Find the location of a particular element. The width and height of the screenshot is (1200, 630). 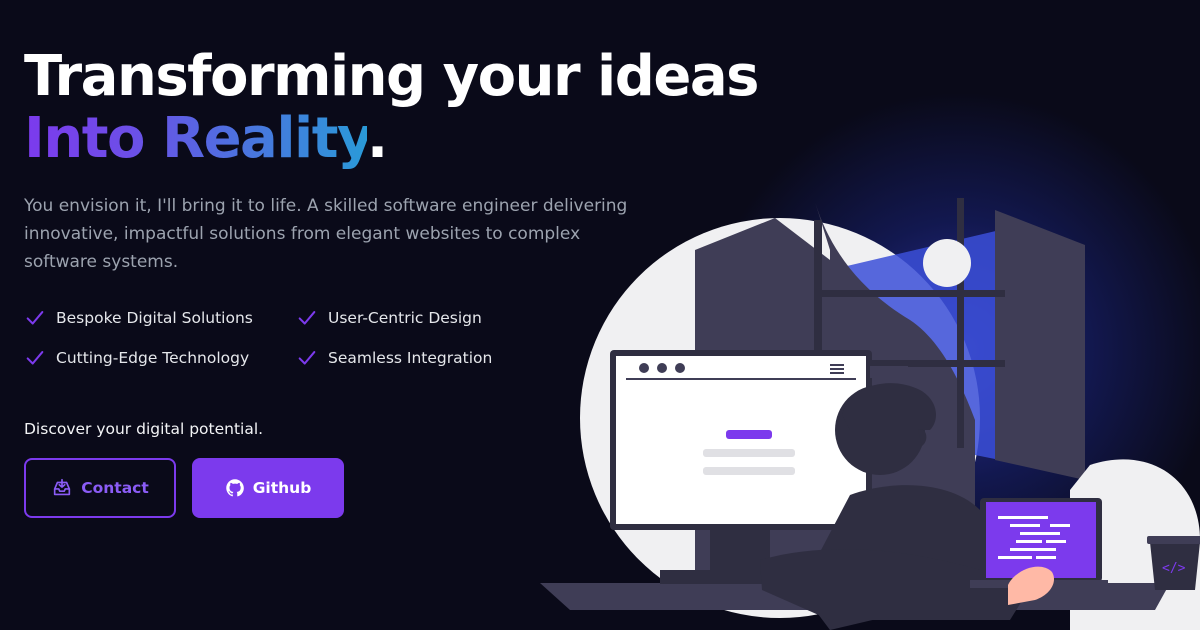

monitor-screen is located at coordinates (741, 440).